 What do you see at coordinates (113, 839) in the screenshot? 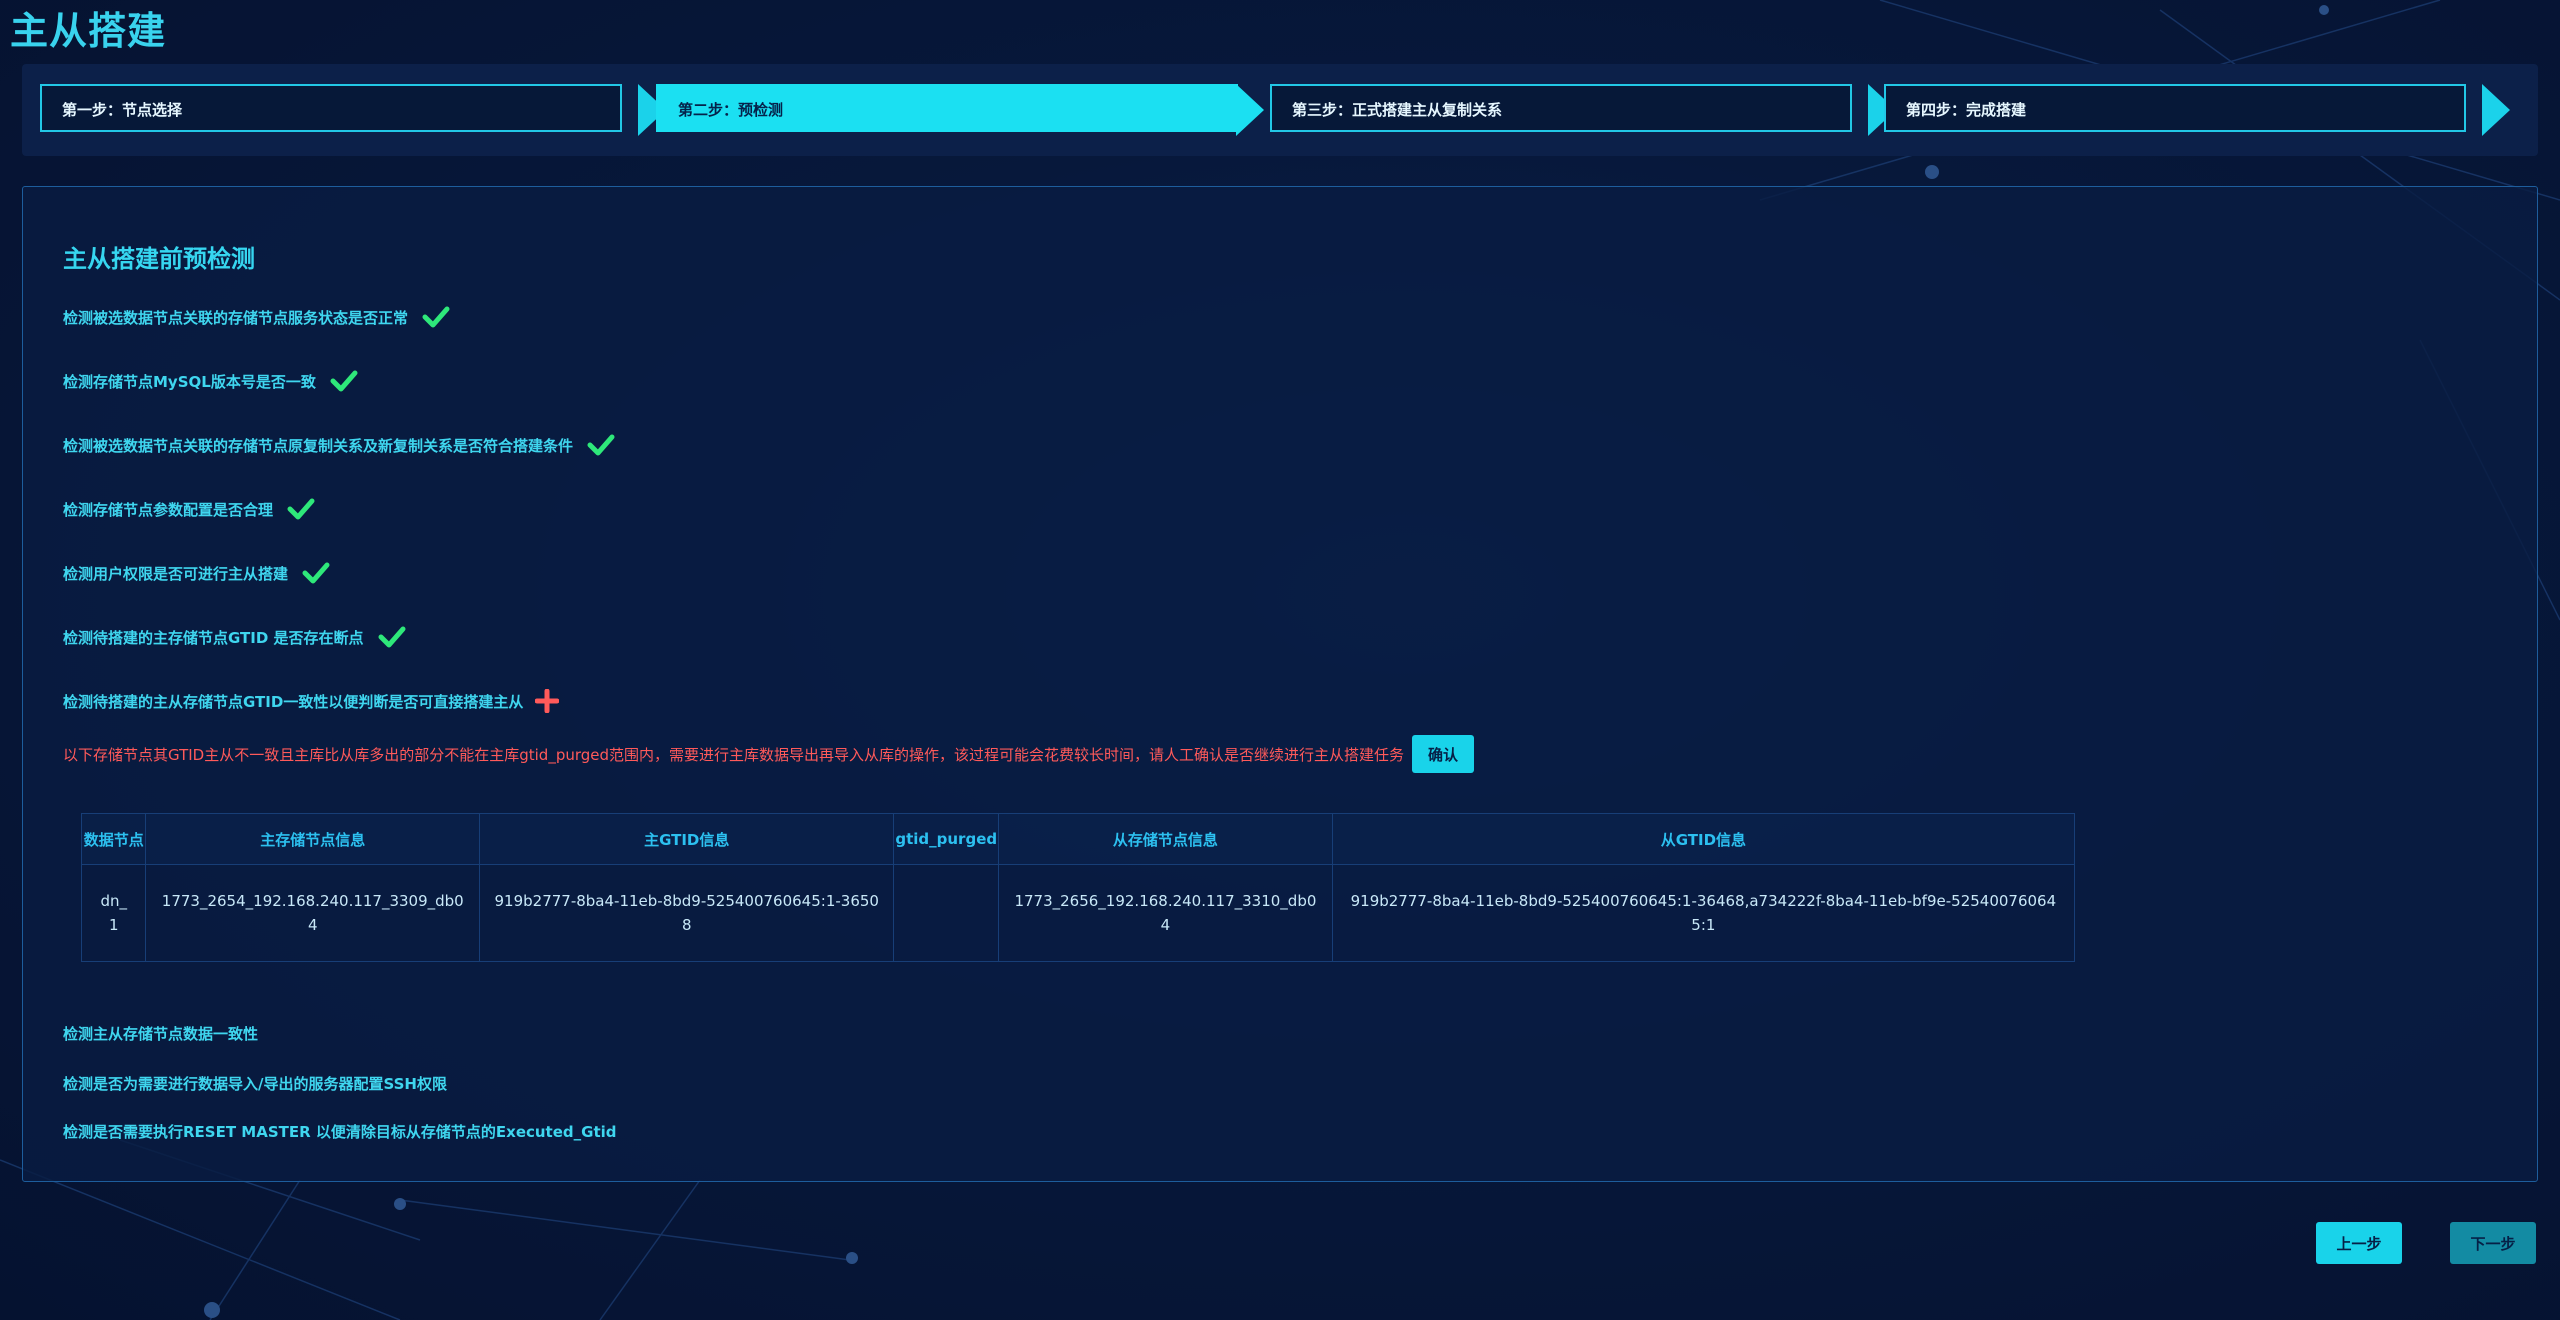
I see `column-header: 数据节点` at bounding box center [113, 839].